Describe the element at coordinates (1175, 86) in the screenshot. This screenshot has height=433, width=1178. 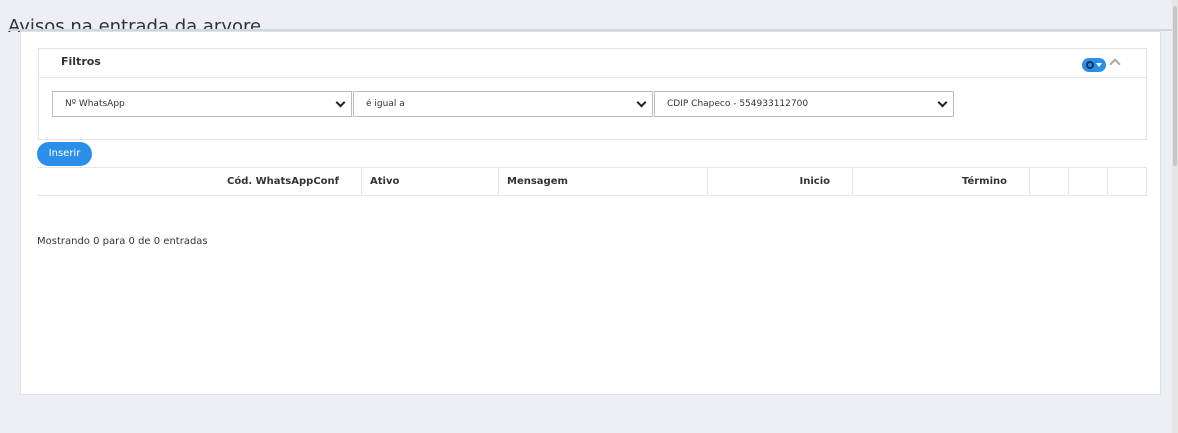
I see `scrollbar-thumb` at that location.